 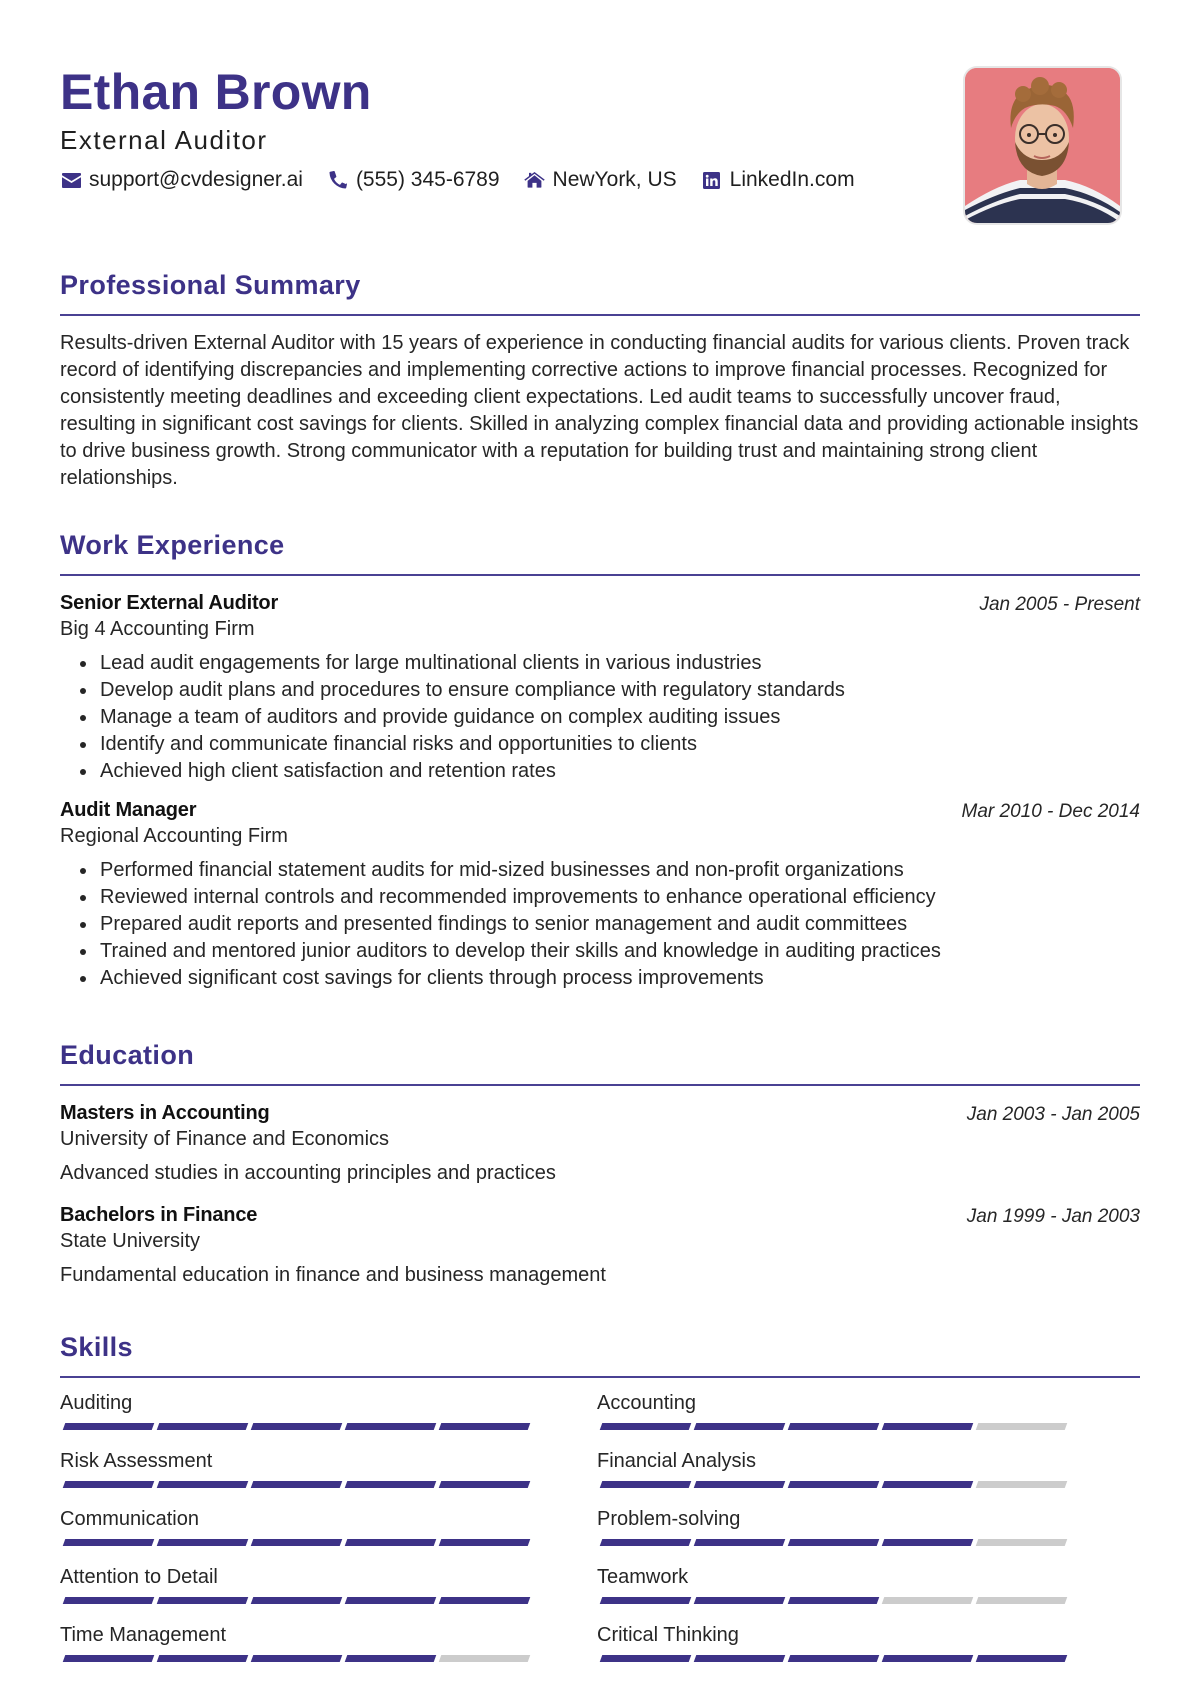 I want to click on school: University of Finance and Economics, so click(x=225, y=1139).